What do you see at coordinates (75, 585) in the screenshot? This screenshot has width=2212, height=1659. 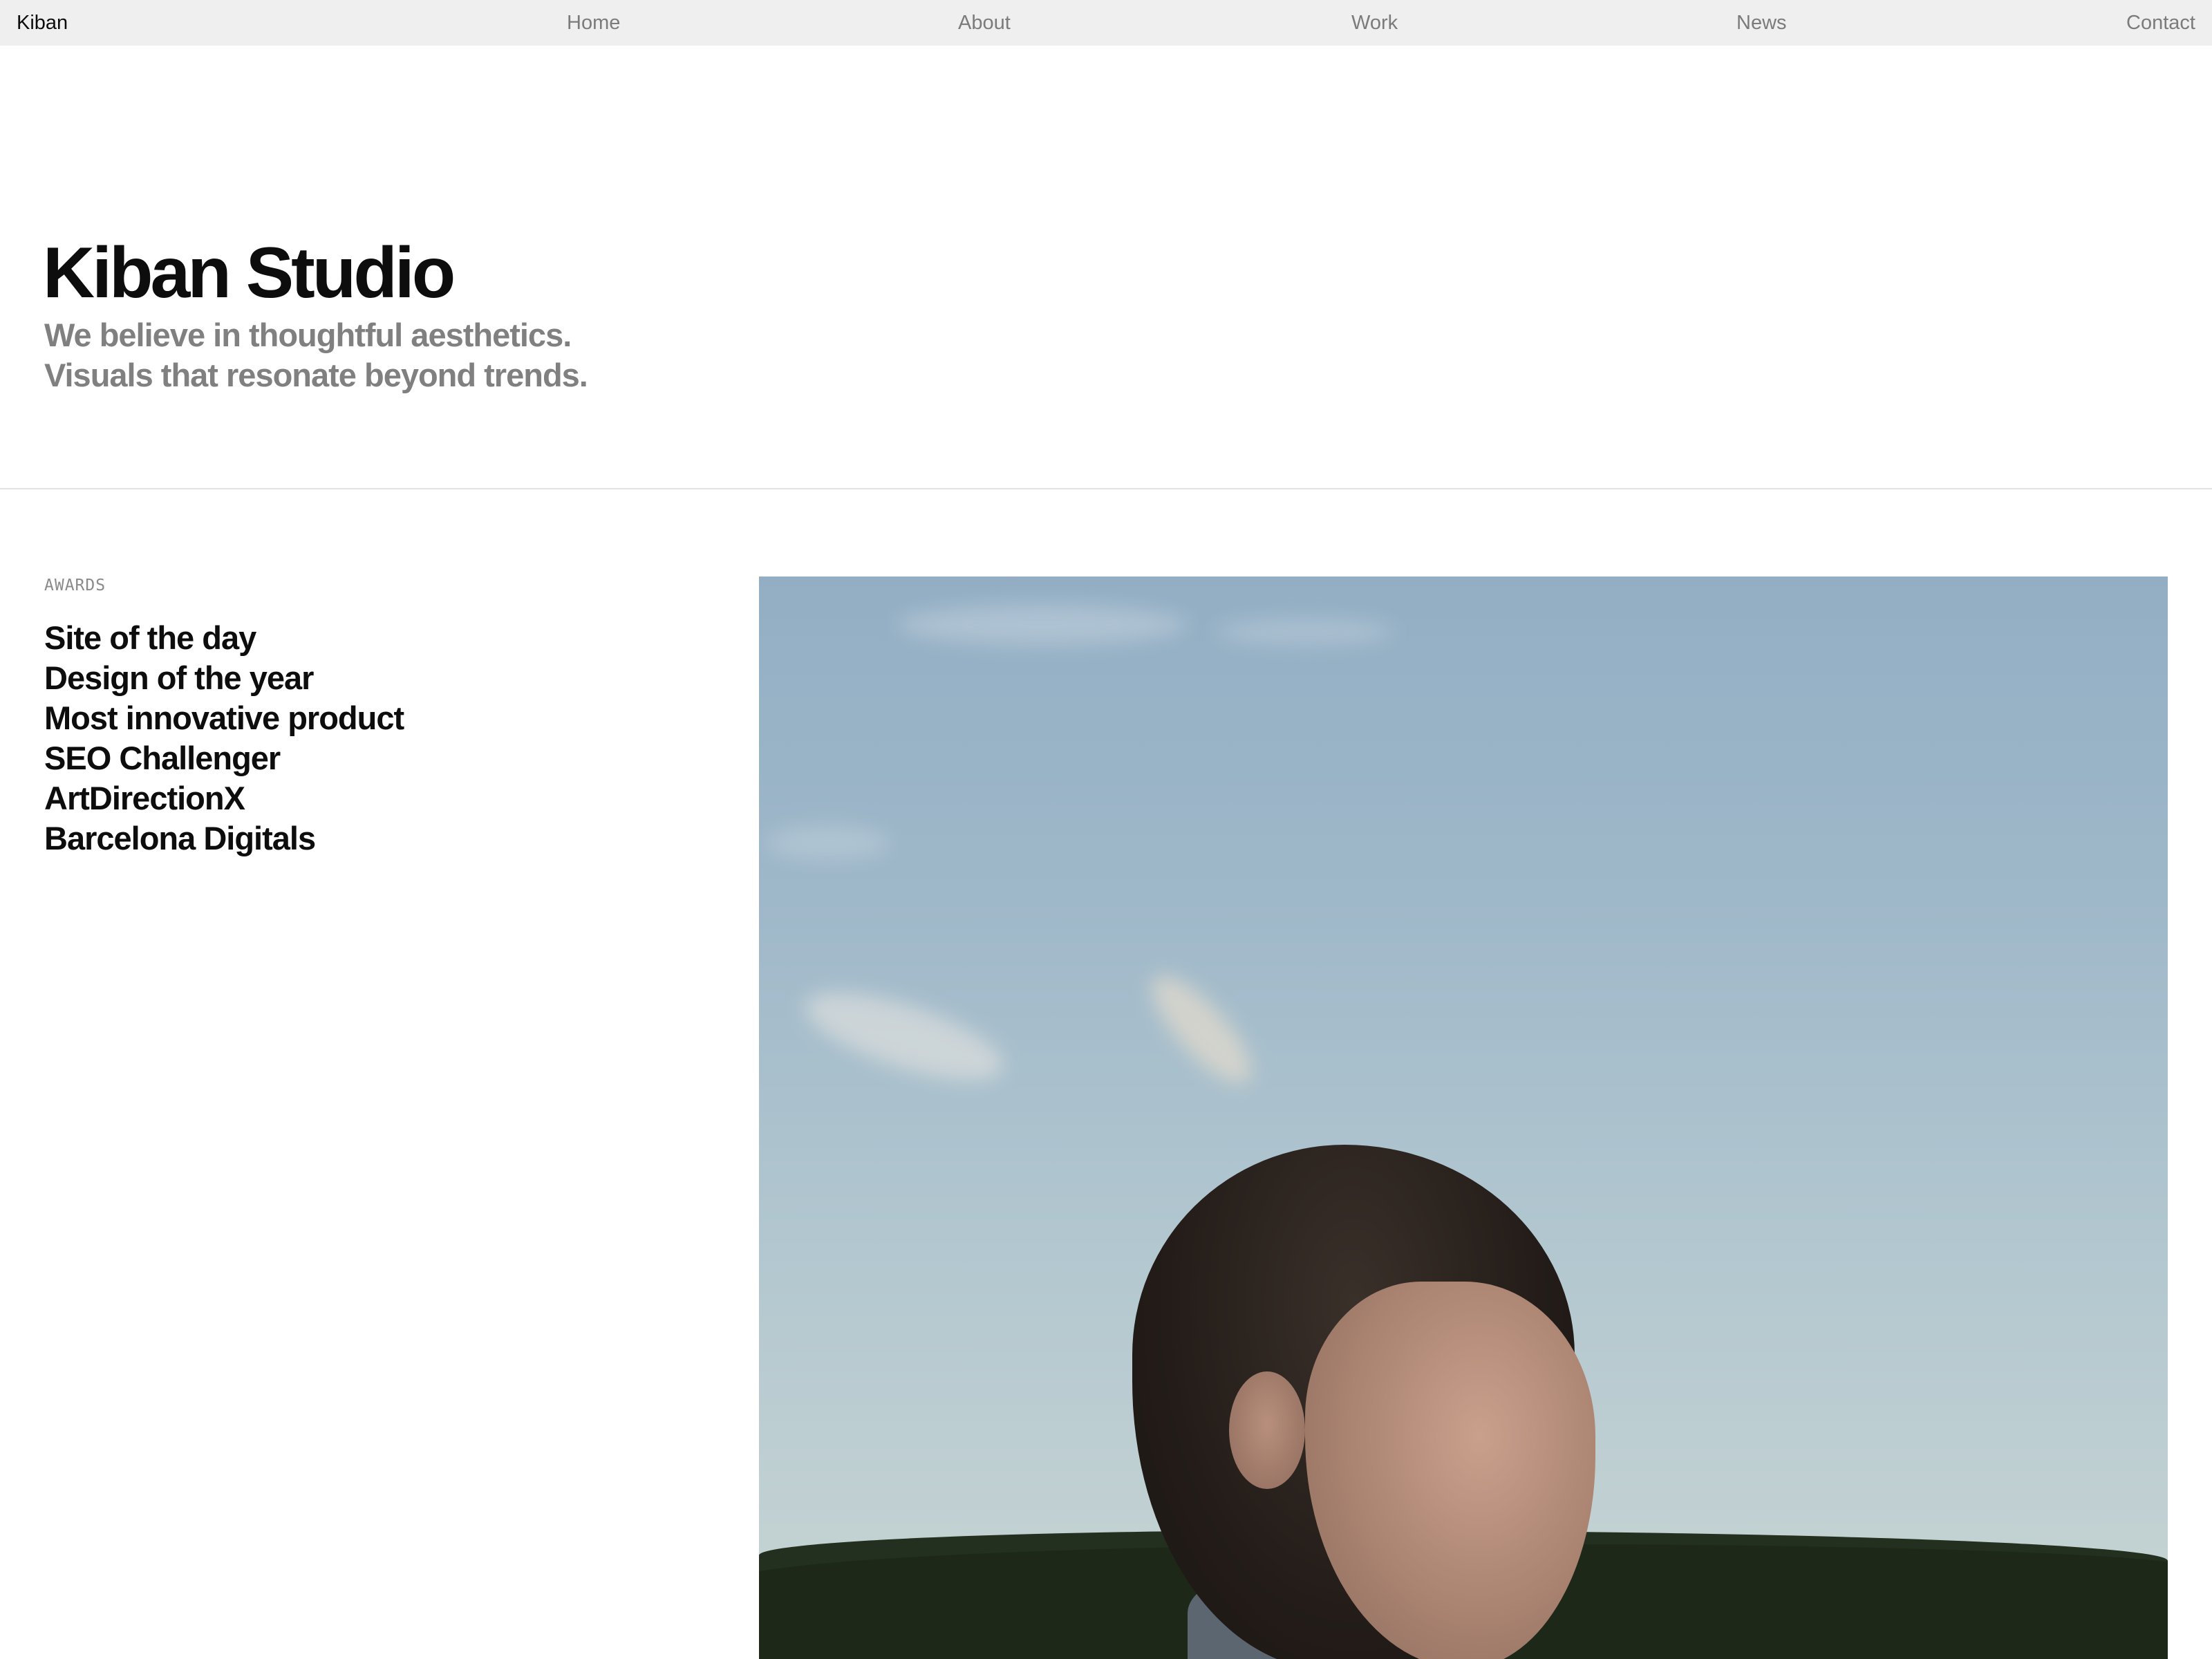 I see `awards-section-label: AWARDS` at bounding box center [75, 585].